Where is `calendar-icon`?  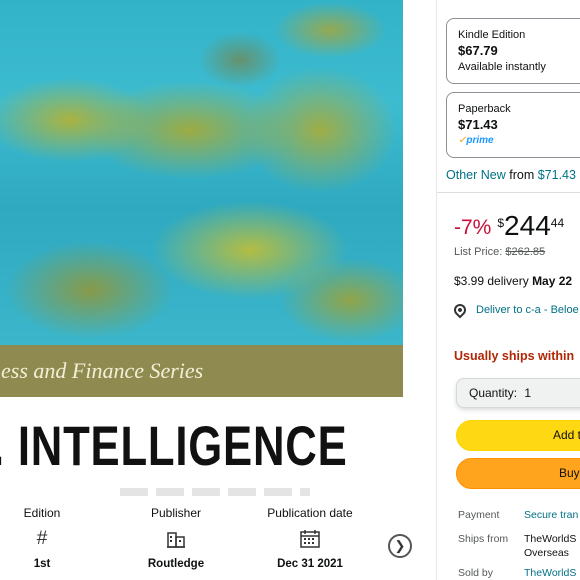
calendar-icon is located at coordinates (310, 539).